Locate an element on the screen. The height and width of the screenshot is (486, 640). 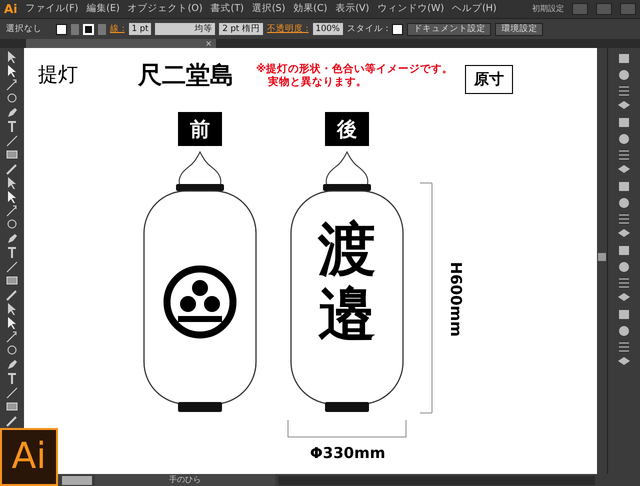
lantern-label: 後 is located at coordinates (347, 129).